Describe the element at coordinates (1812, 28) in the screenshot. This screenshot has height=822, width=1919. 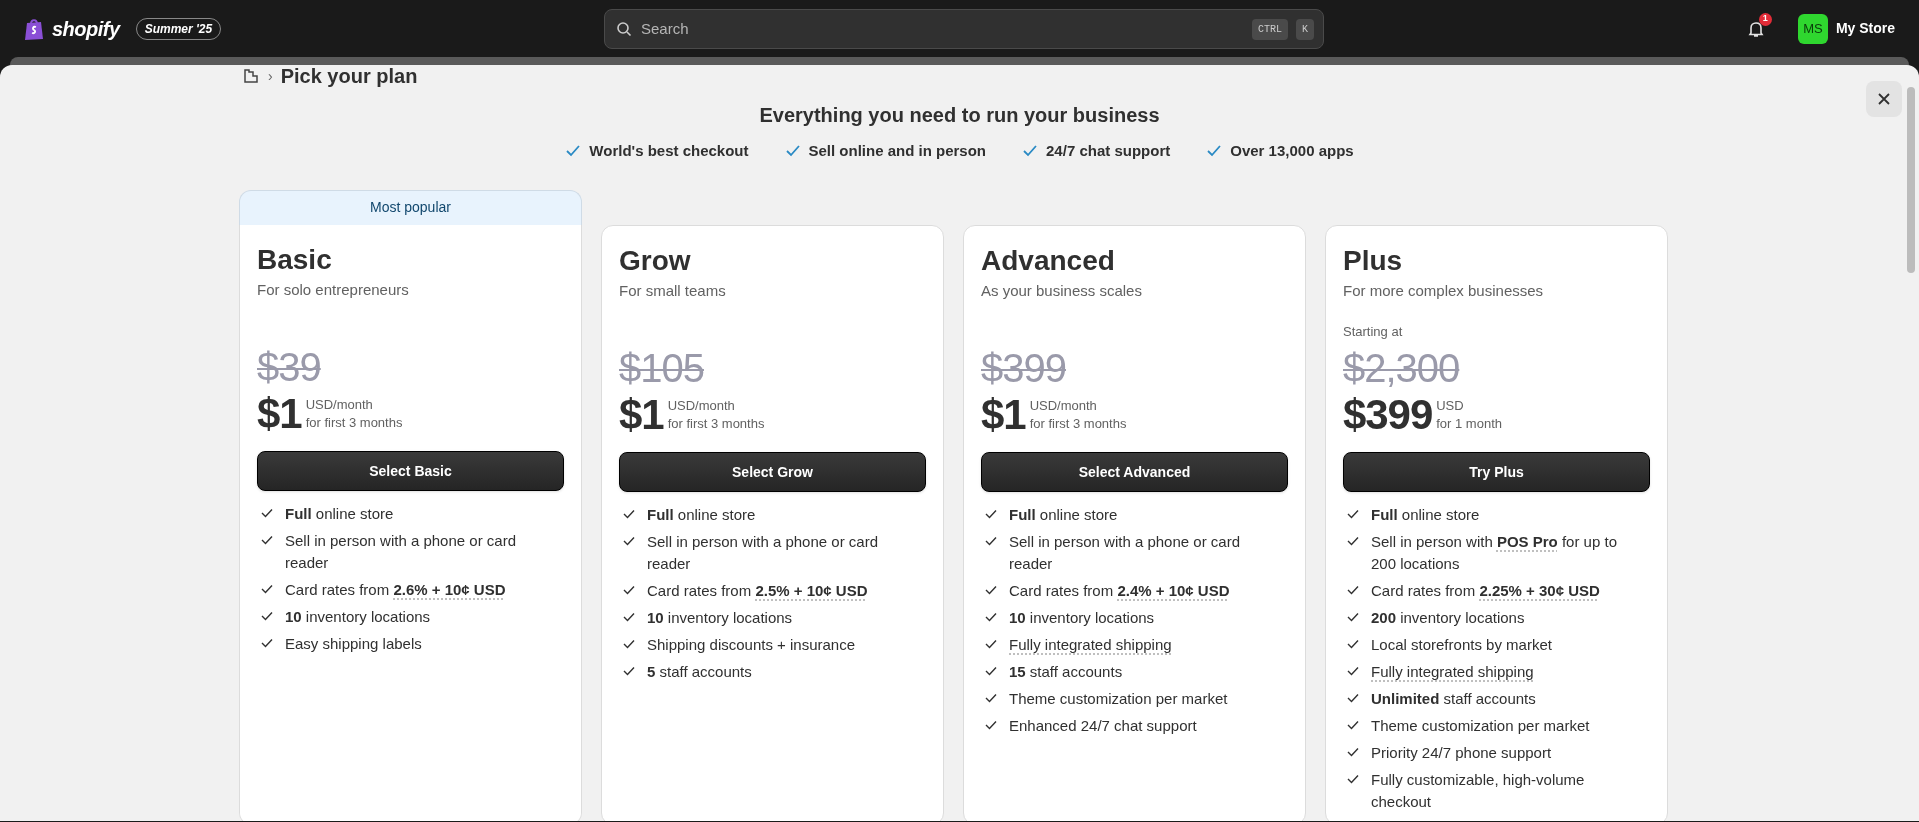
I see `store-avatar: MS` at that location.